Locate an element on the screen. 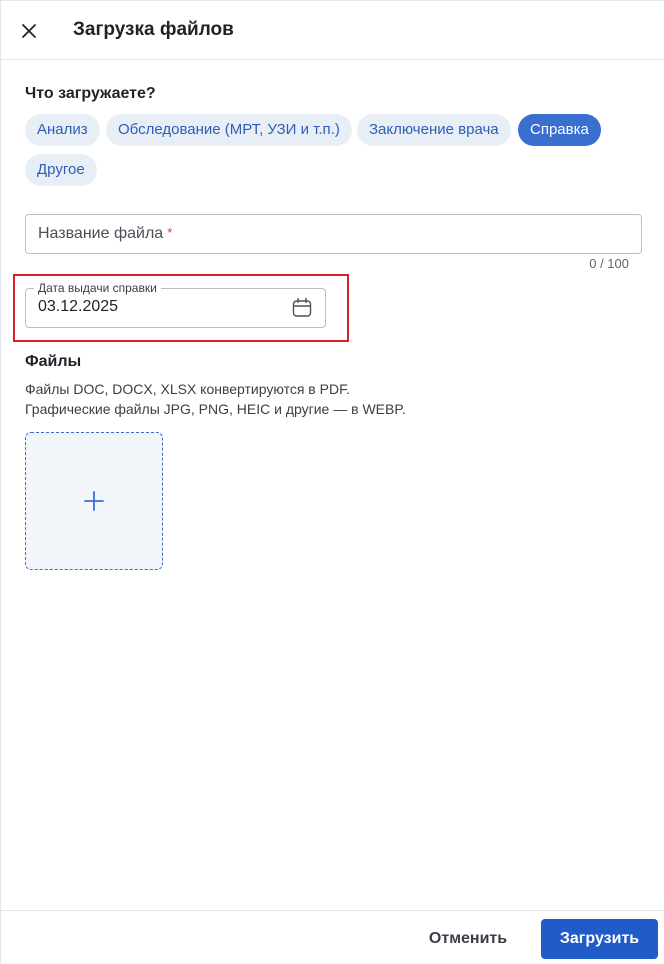 The image size is (664, 964). cancel-button: Отменить is located at coordinates (468, 939).